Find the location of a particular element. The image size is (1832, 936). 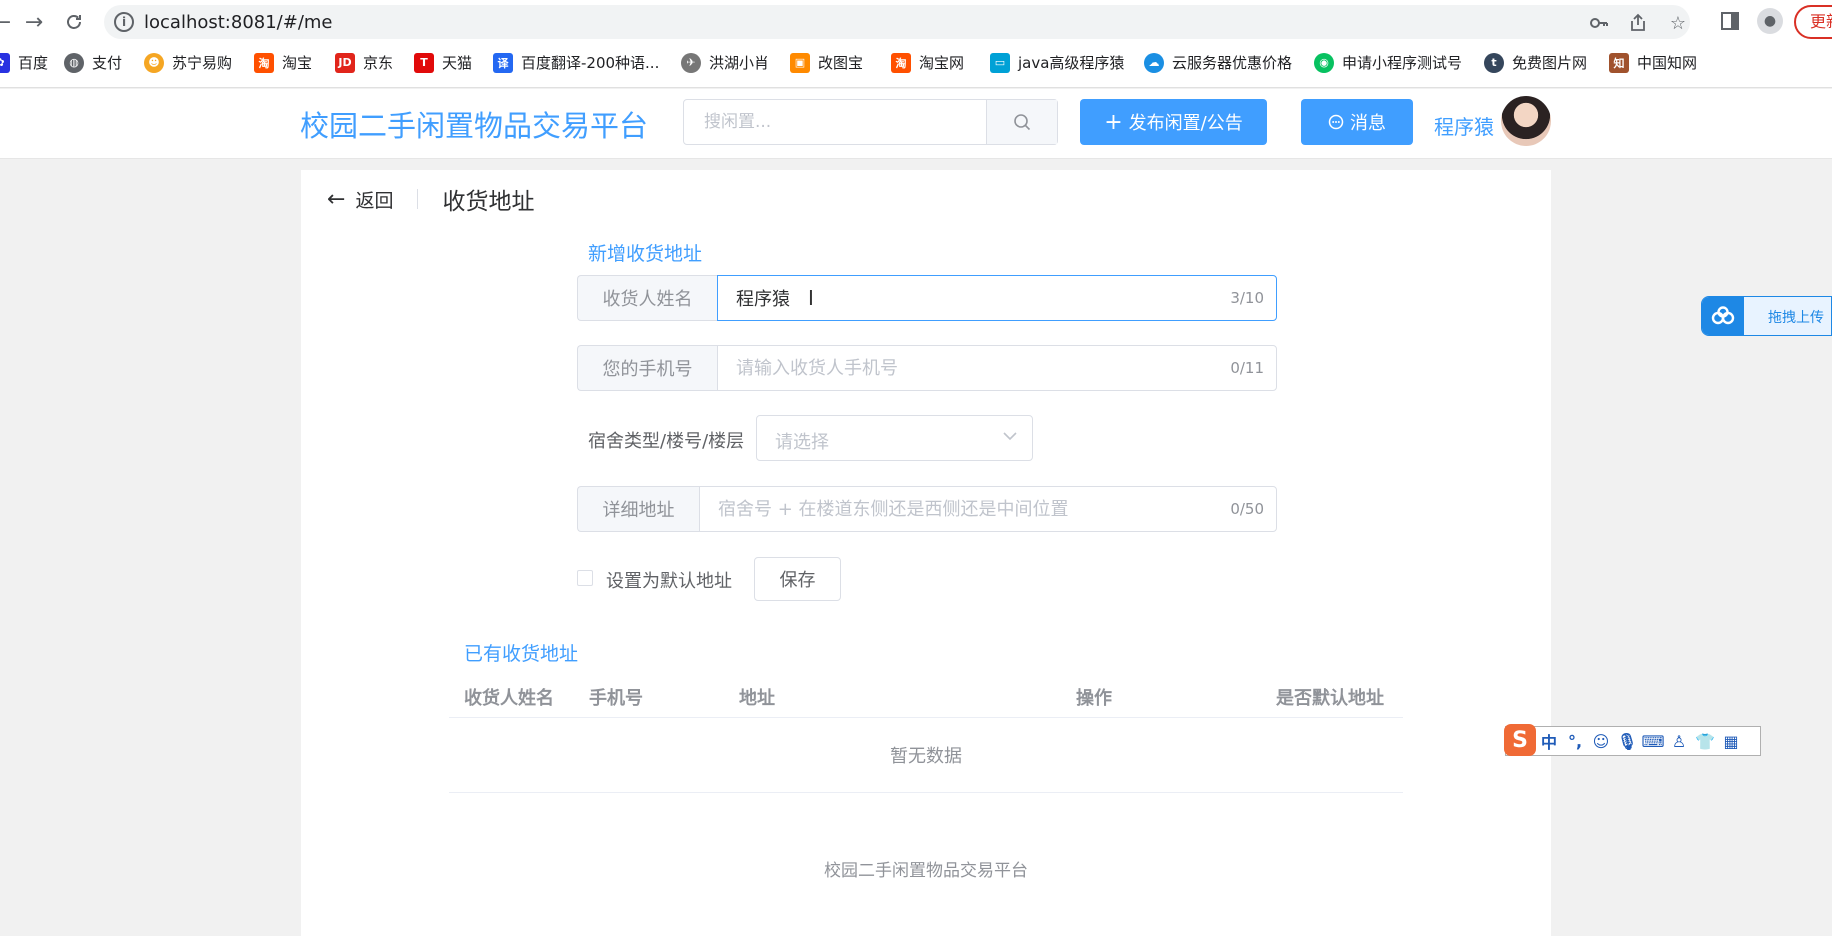

new-address-title: 新增收货地址 is located at coordinates (645, 254).